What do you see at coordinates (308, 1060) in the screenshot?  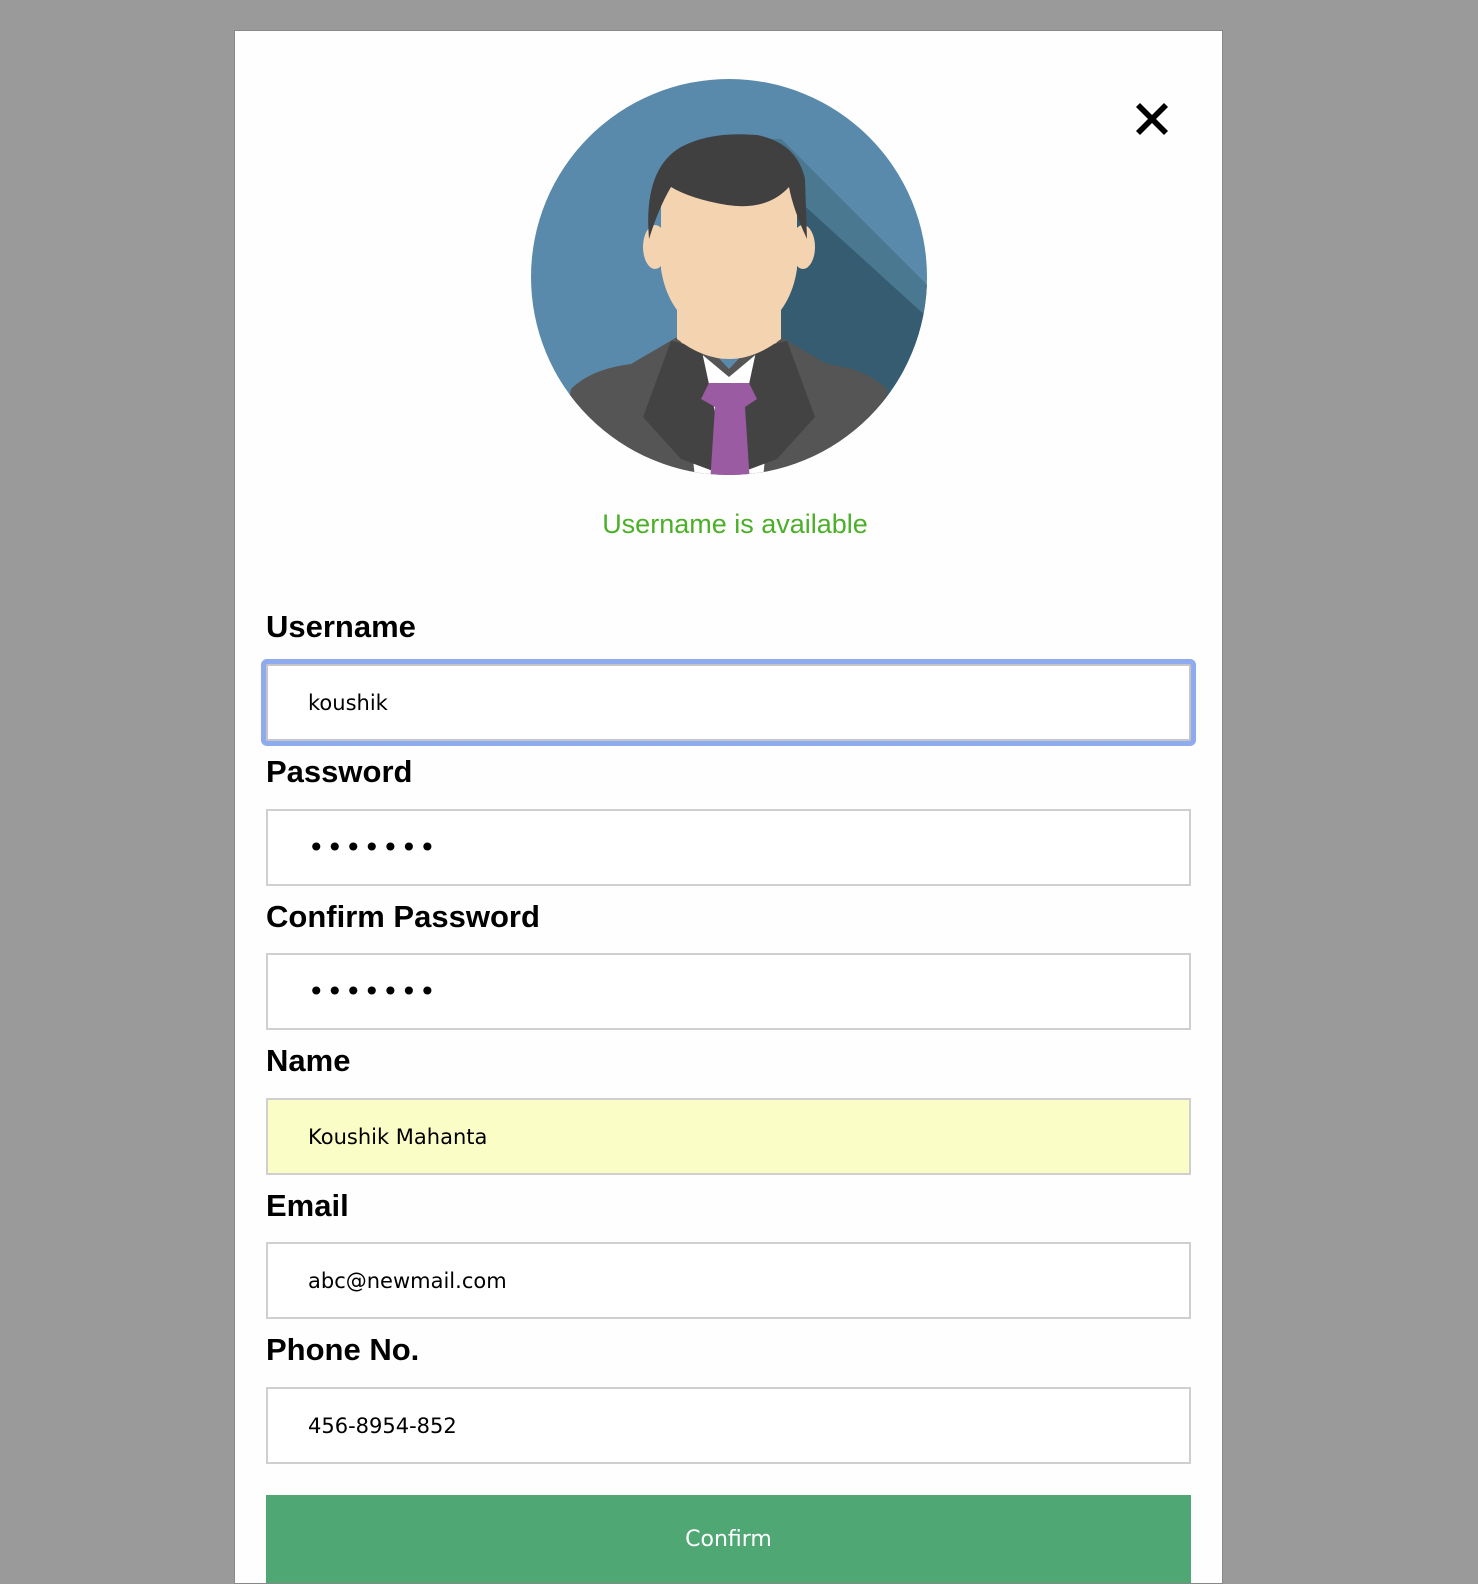 I see `name-label: Name` at bounding box center [308, 1060].